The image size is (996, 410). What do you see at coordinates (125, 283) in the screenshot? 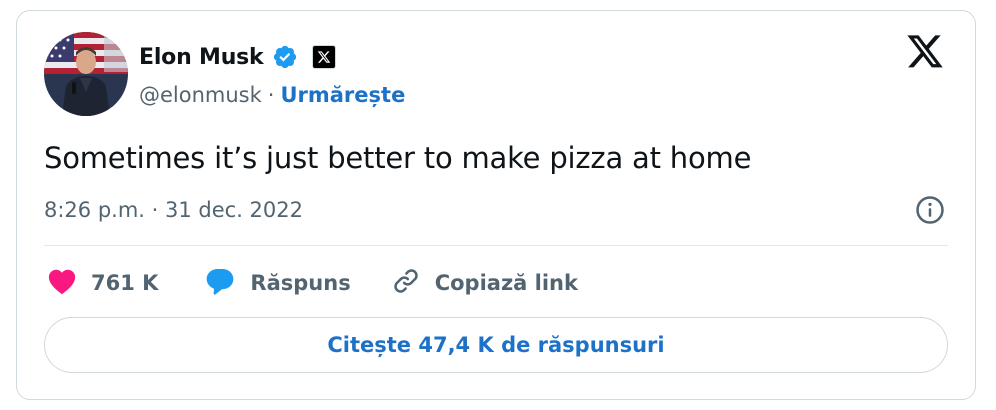
I see `like-count: 761 K` at bounding box center [125, 283].